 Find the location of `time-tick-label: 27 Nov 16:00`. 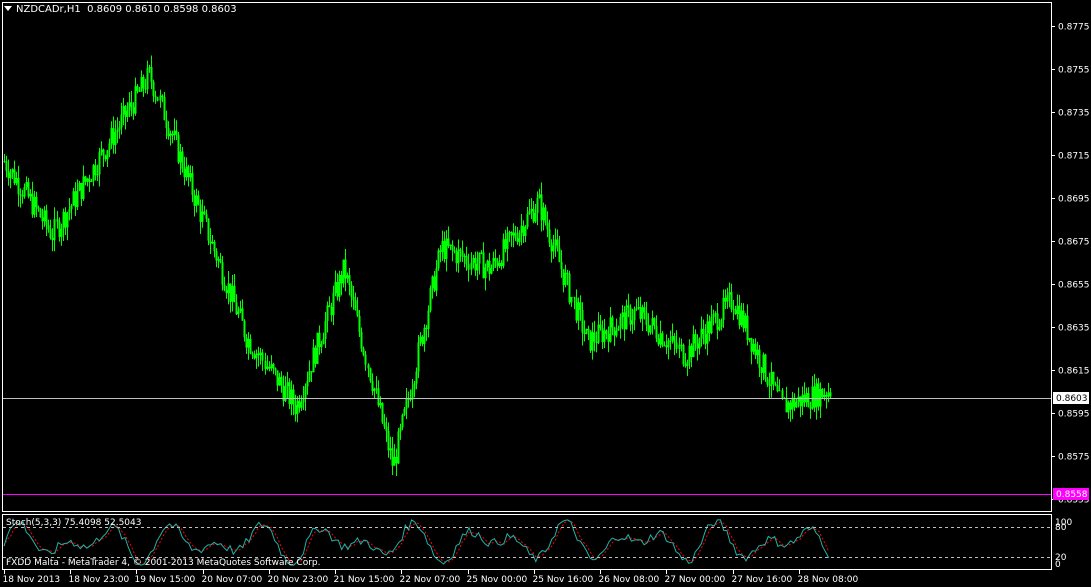

time-tick-label: 27 Nov 16:00 is located at coordinates (762, 580).